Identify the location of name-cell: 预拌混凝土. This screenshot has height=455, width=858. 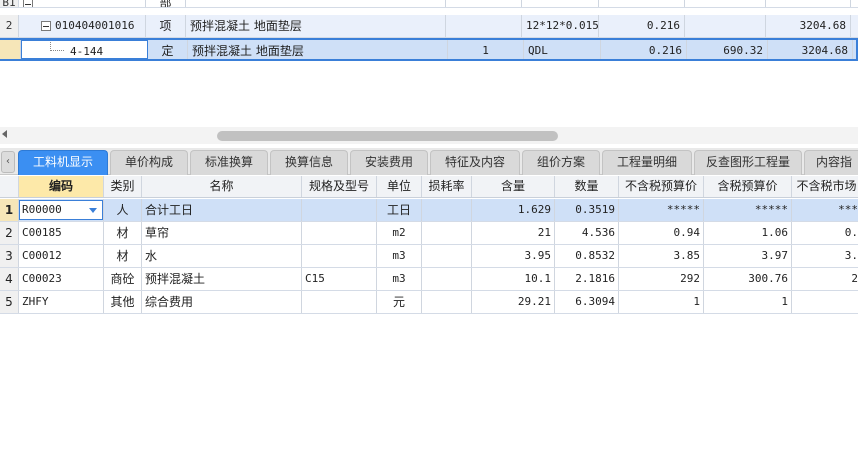
(222, 279).